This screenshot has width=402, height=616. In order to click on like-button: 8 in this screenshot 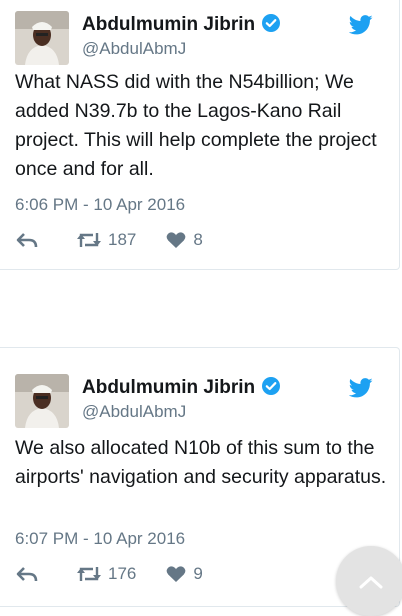, I will do `click(184, 240)`.